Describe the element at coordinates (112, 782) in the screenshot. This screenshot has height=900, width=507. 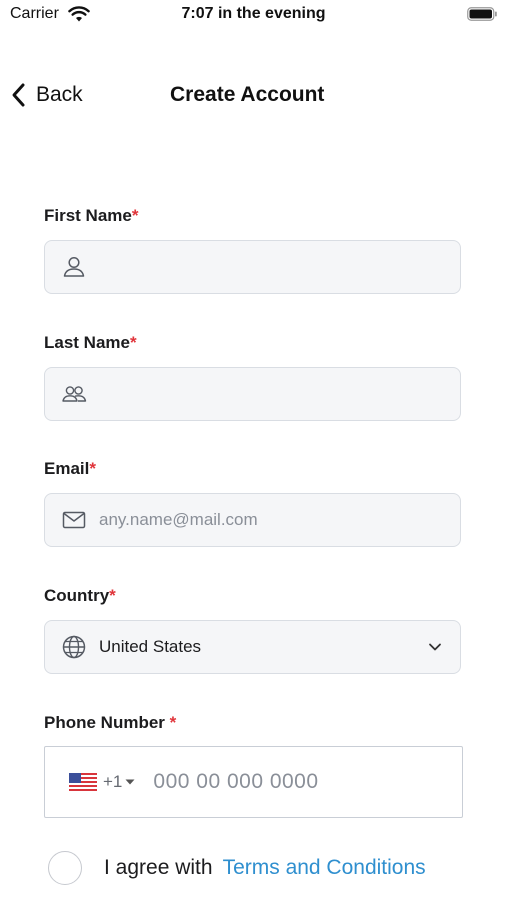
I see `dial-code: +1` at that location.